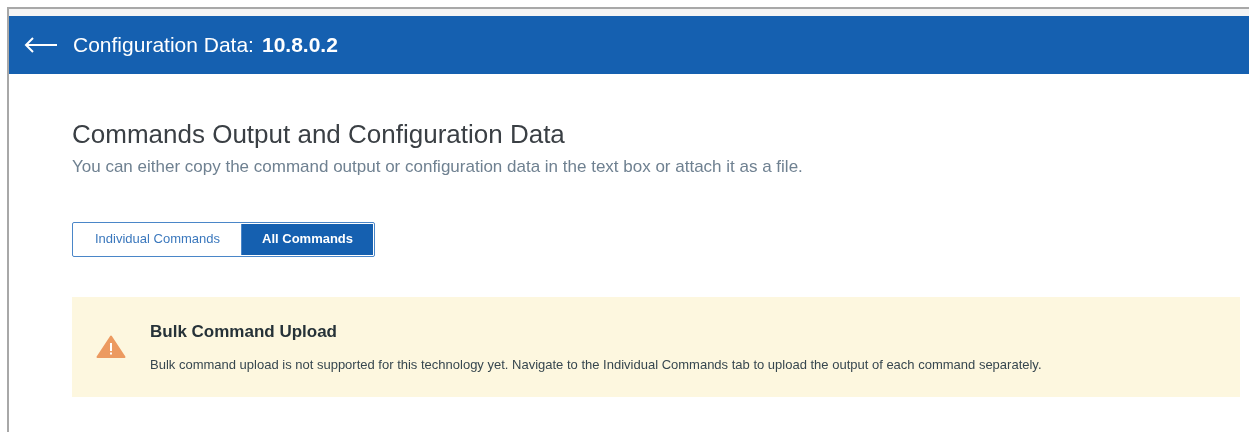 This screenshot has height=432, width=1249. I want to click on warning-icon, so click(111, 346).